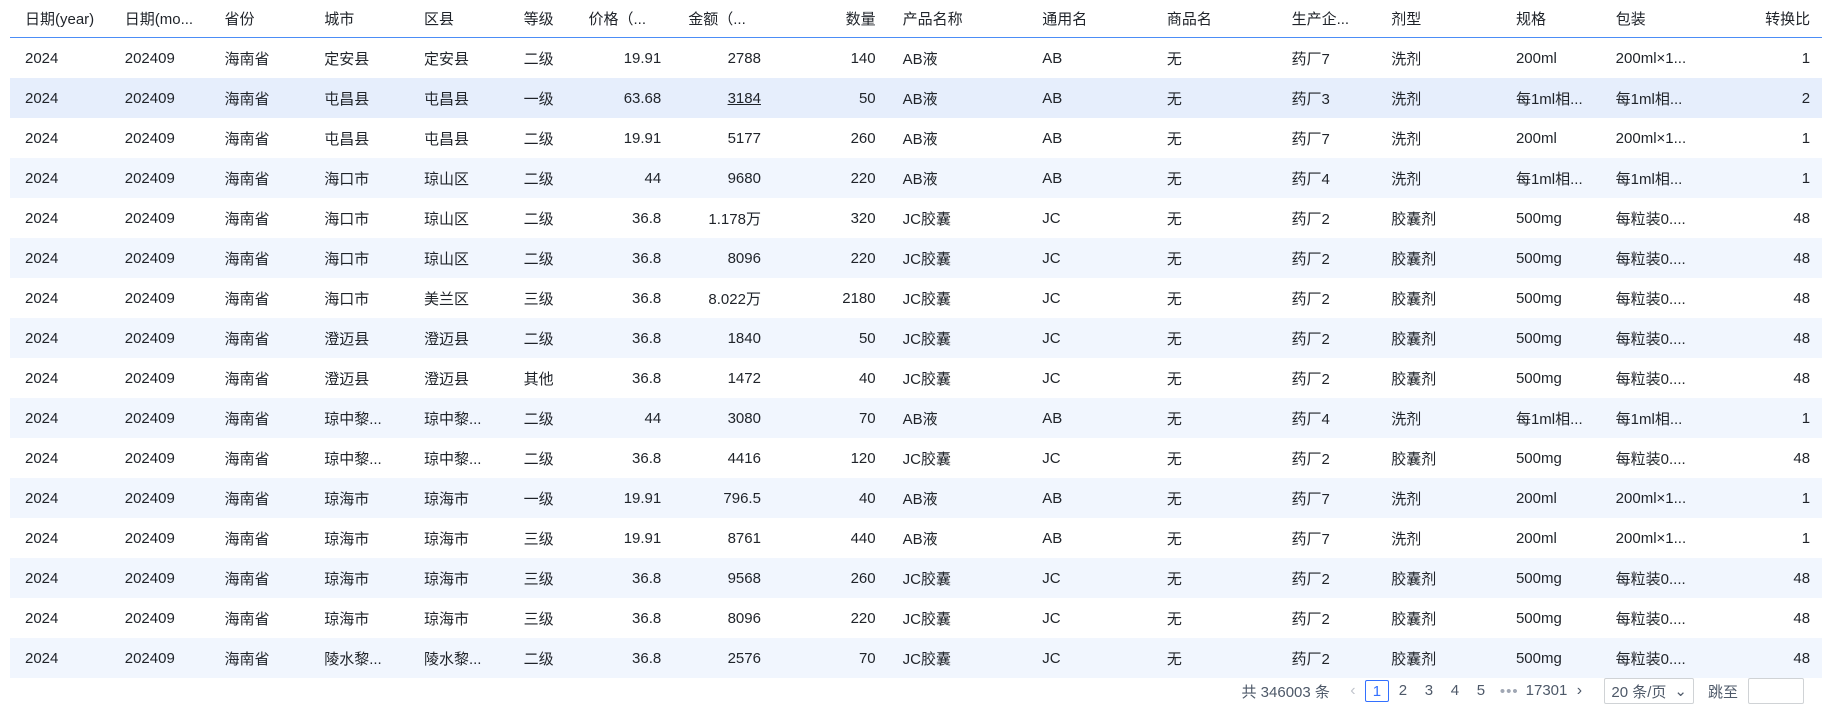 The image size is (1822, 711). Describe the element at coordinates (459, 18) in the screenshot. I see `column-header-district: 区县` at that location.